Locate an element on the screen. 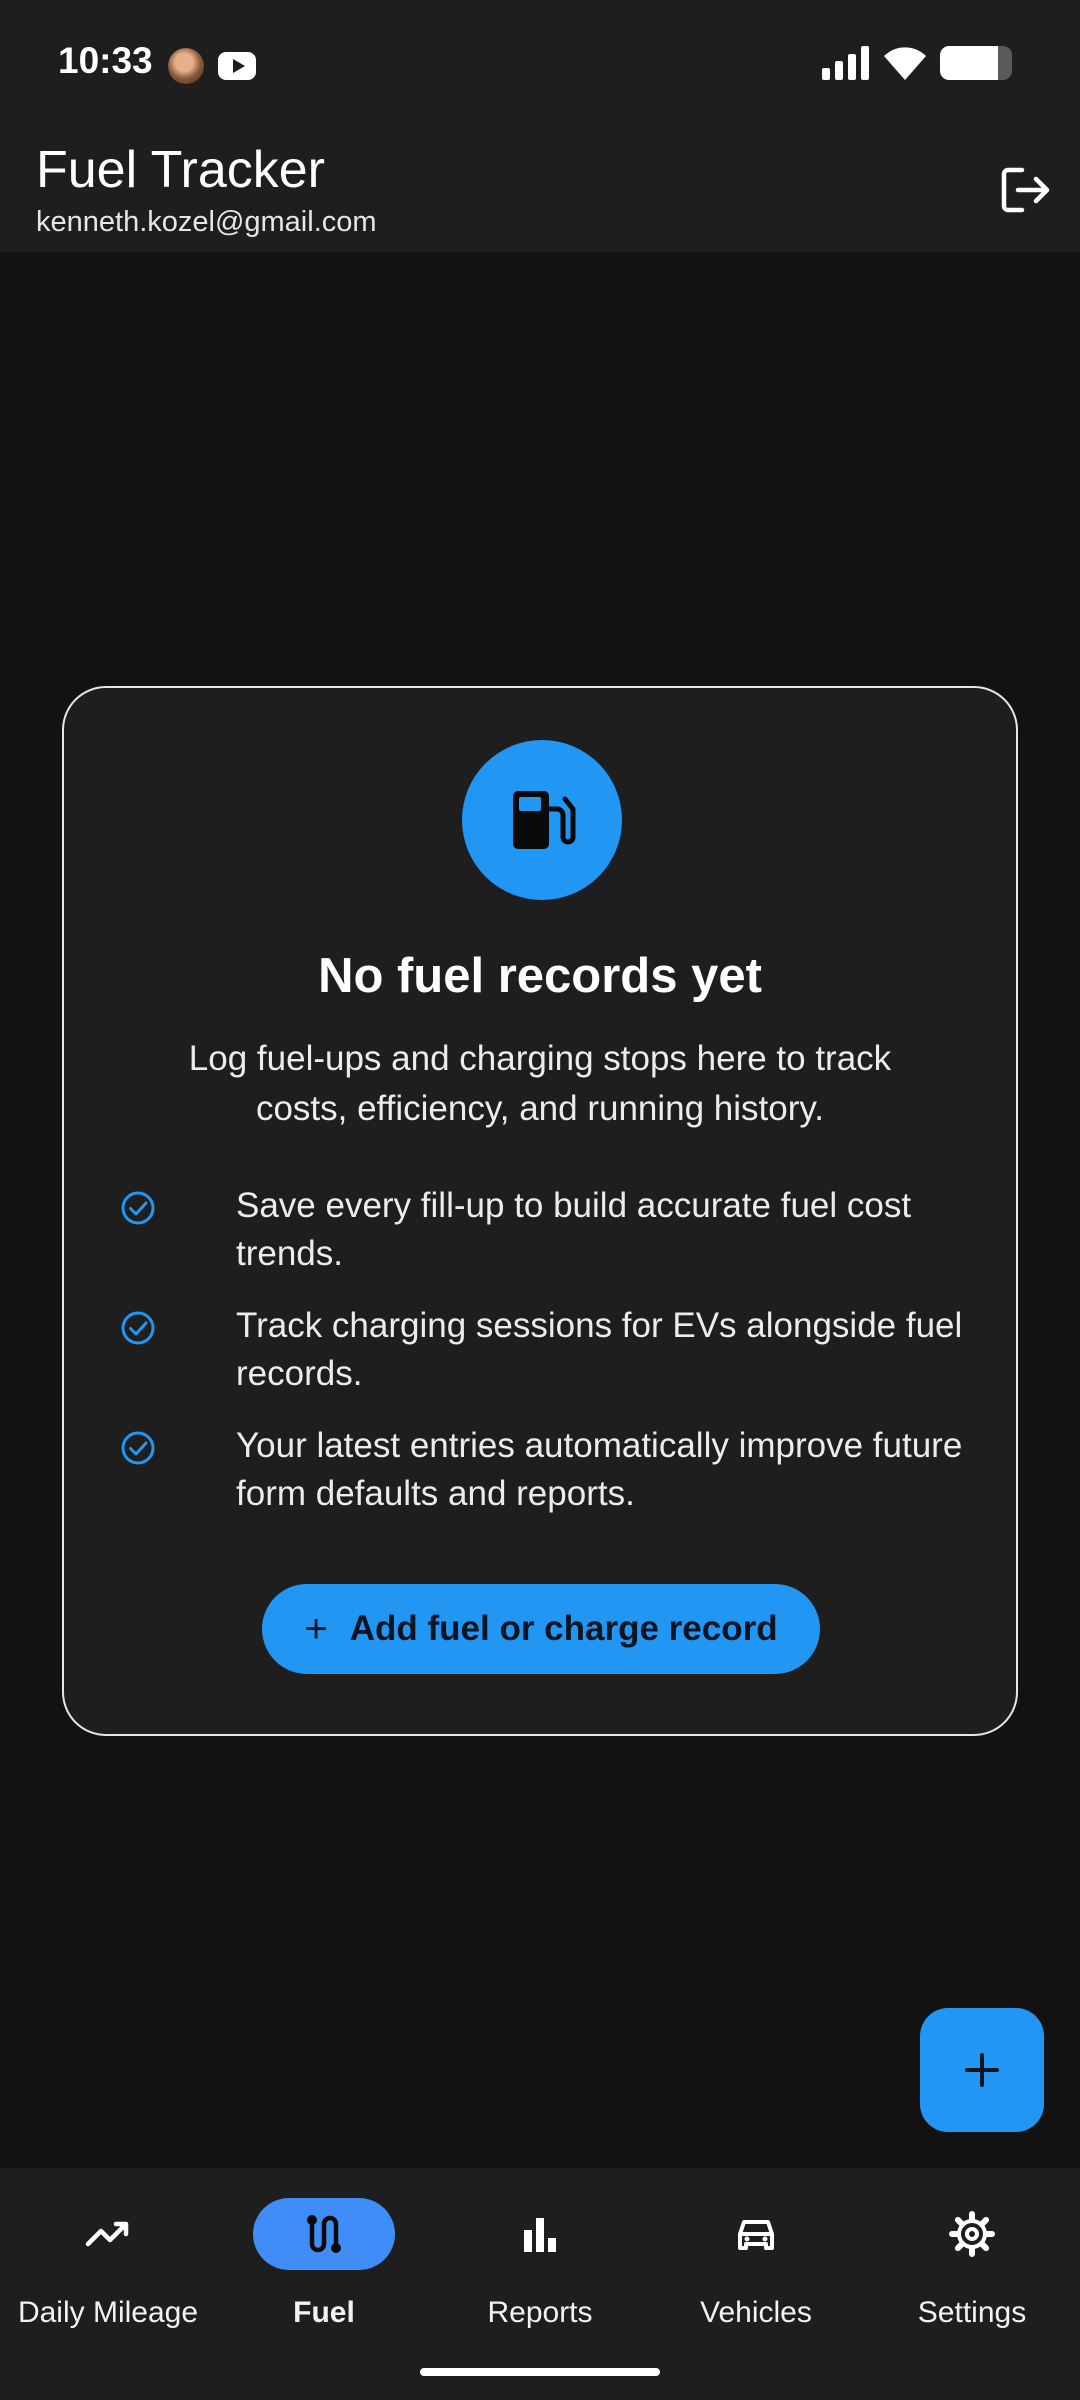  notification-avatar-icon is located at coordinates (186, 66).